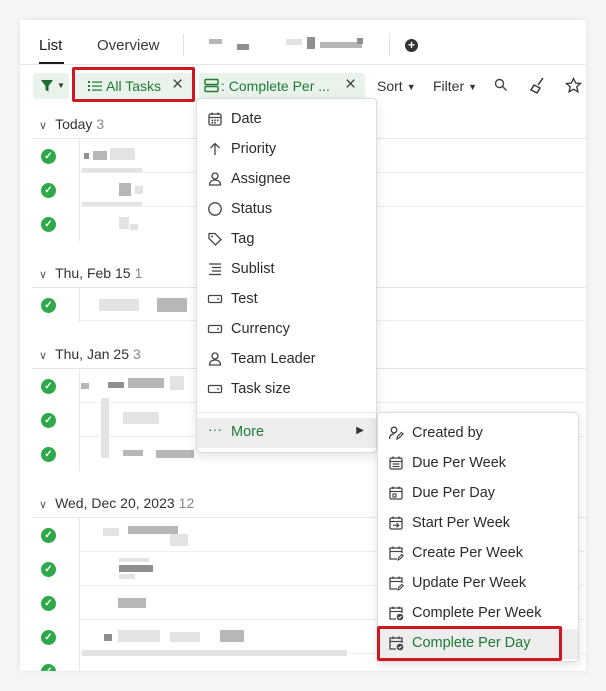 Image resolution: width=606 pixels, height=691 pixels. Describe the element at coordinates (396, 433) in the screenshot. I see `person-edit-icon` at that location.